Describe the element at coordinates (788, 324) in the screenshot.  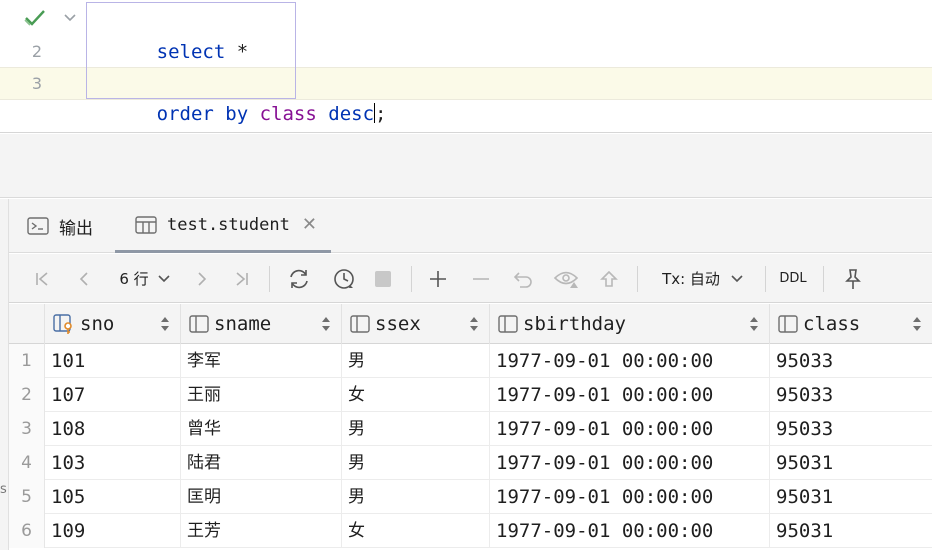
I see `column-icon` at that location.